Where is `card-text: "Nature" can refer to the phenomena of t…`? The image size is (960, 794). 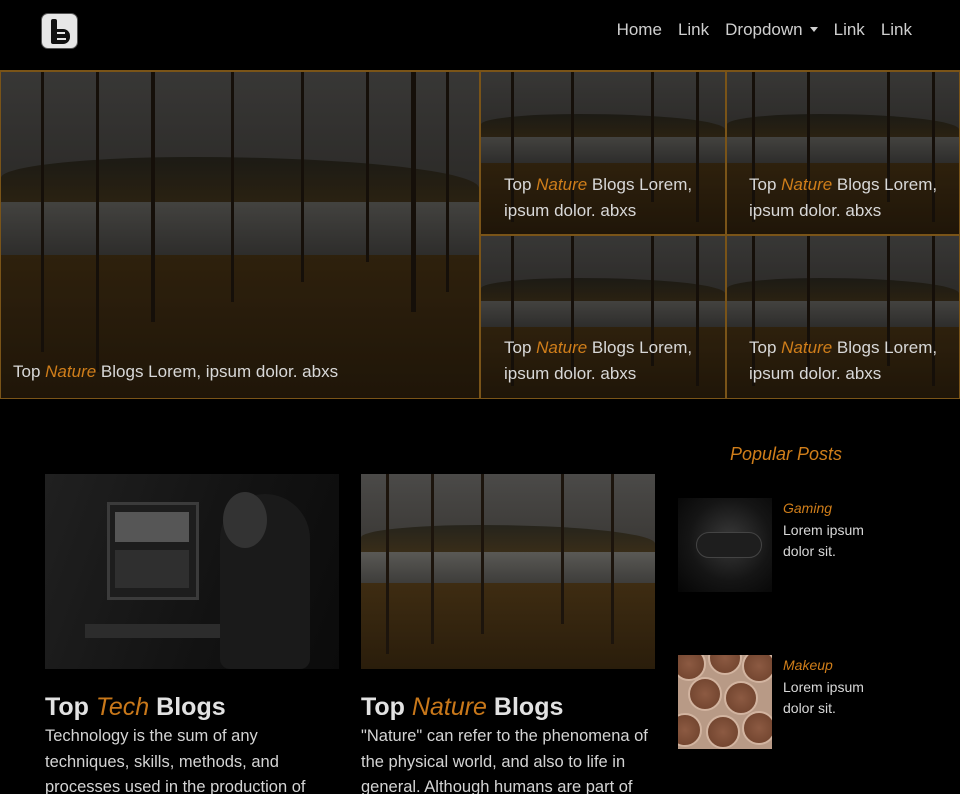
card-text: "Nature" can refer to the phenomena of t… is located at coordinates (504, 760).